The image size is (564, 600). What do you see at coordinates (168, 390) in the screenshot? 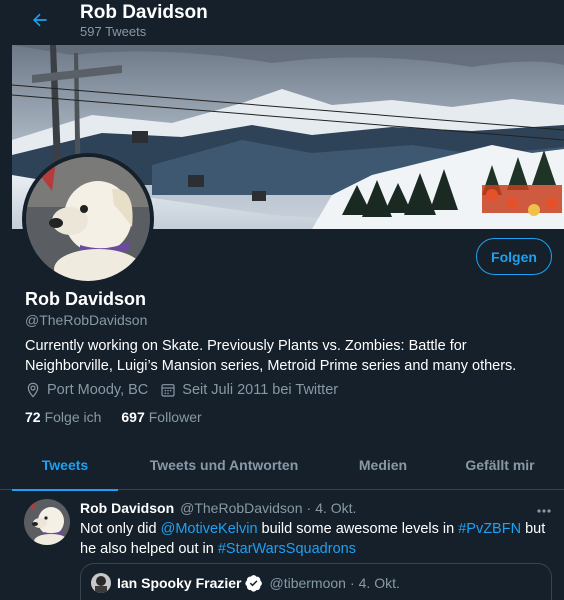
I see `calendar-icon` at bounding box center [168, 390].